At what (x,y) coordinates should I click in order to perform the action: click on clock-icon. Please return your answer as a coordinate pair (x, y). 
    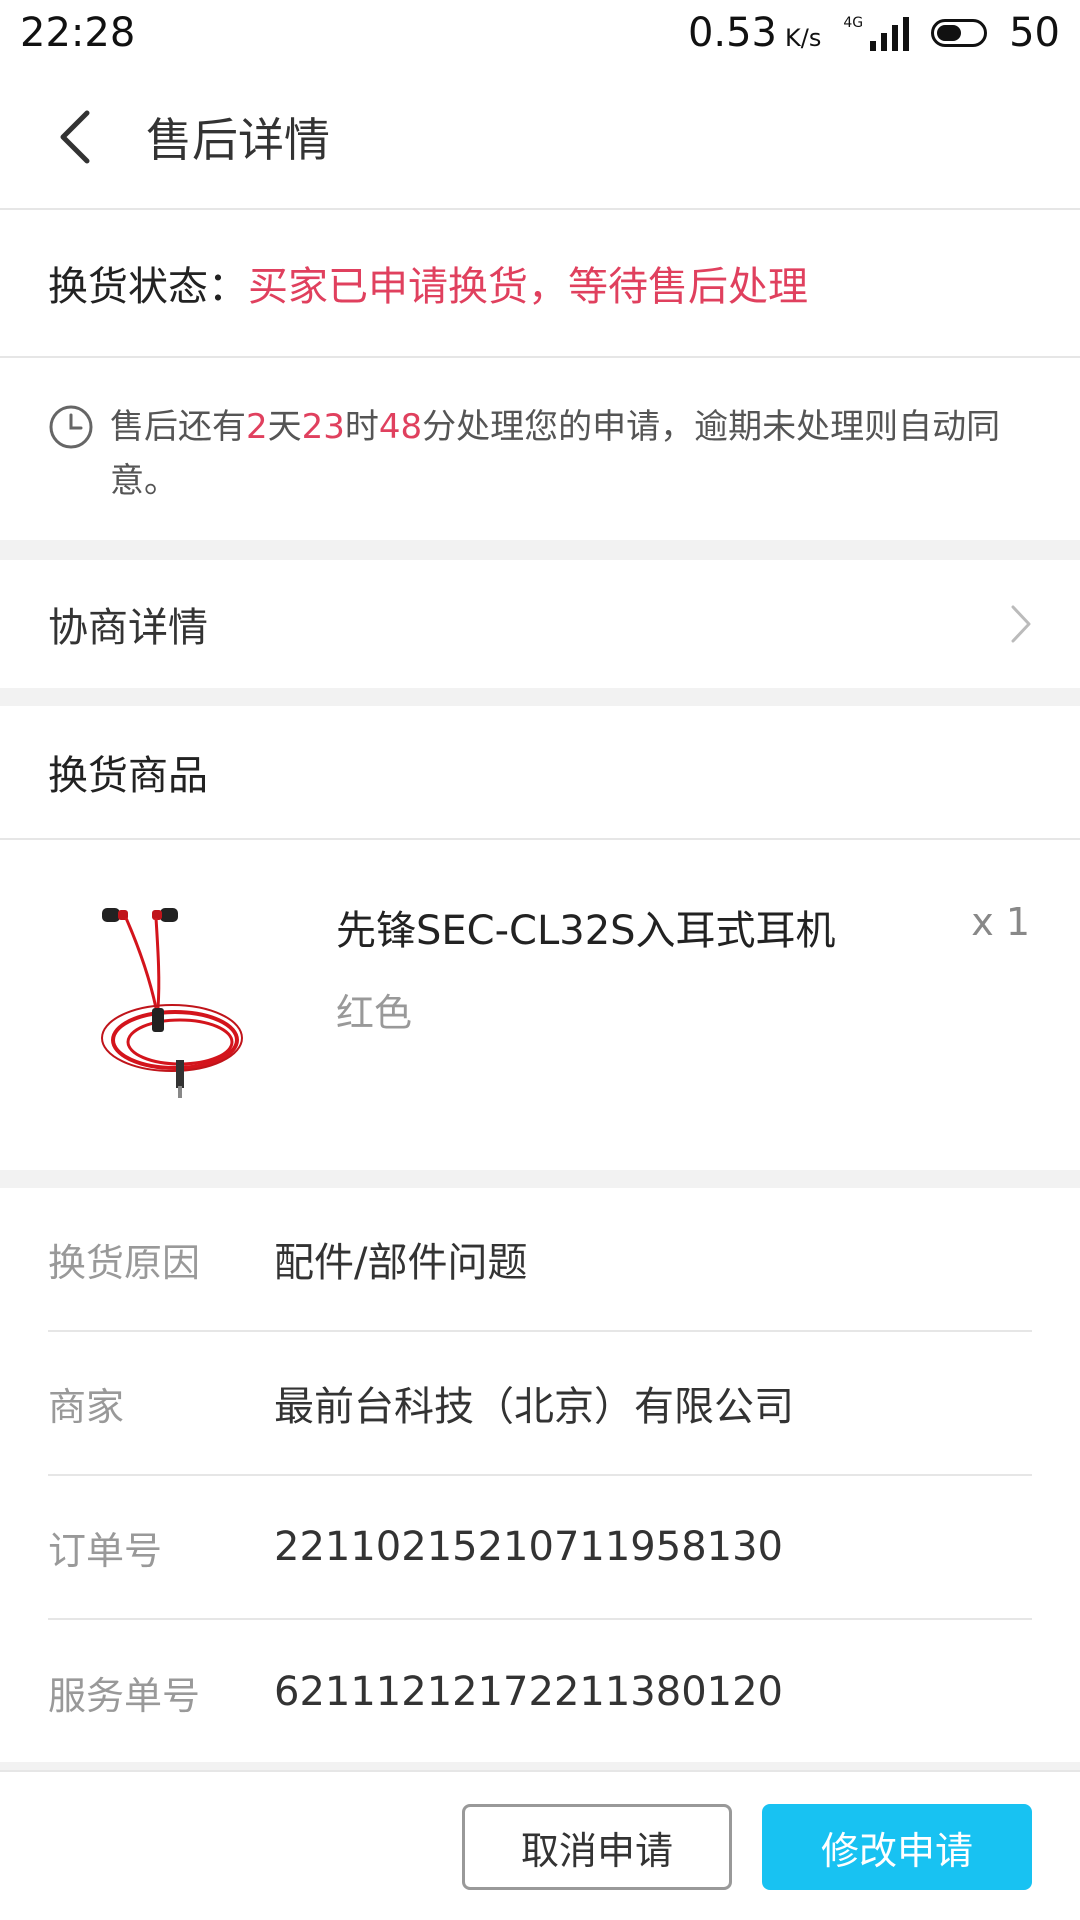
    Looking at the image, I should click on (71, 427).